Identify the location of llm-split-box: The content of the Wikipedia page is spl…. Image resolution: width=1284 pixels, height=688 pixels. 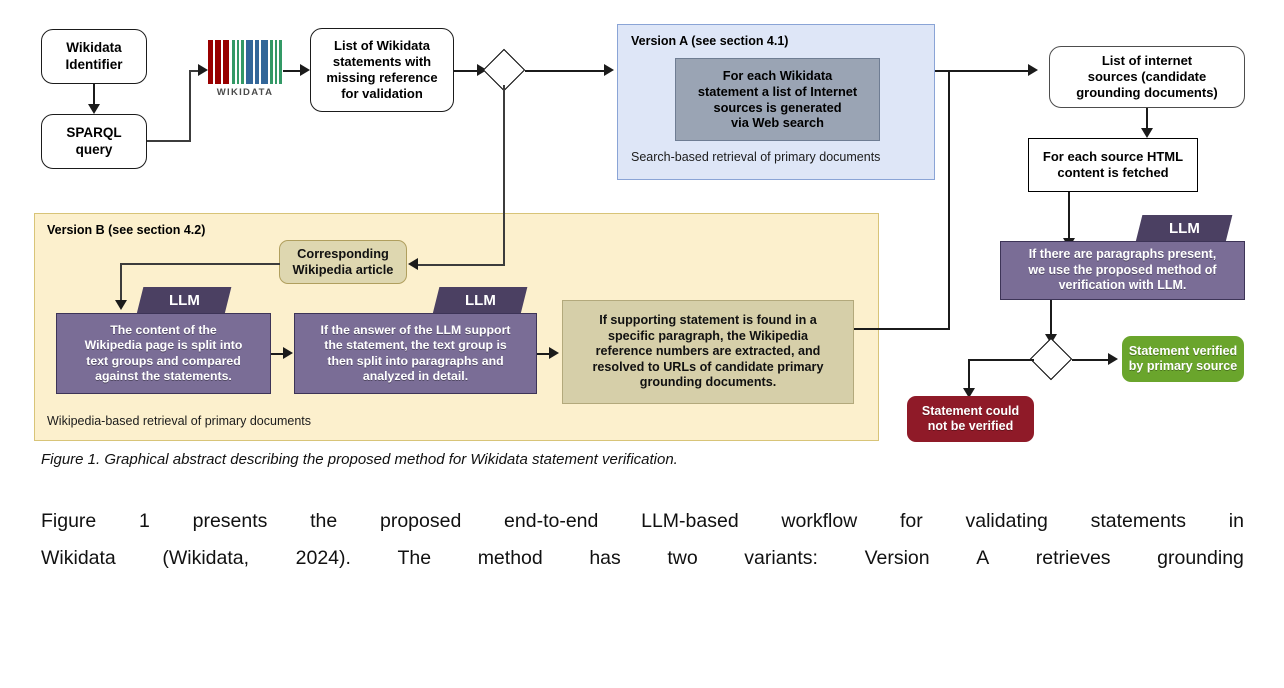
(163, 353).